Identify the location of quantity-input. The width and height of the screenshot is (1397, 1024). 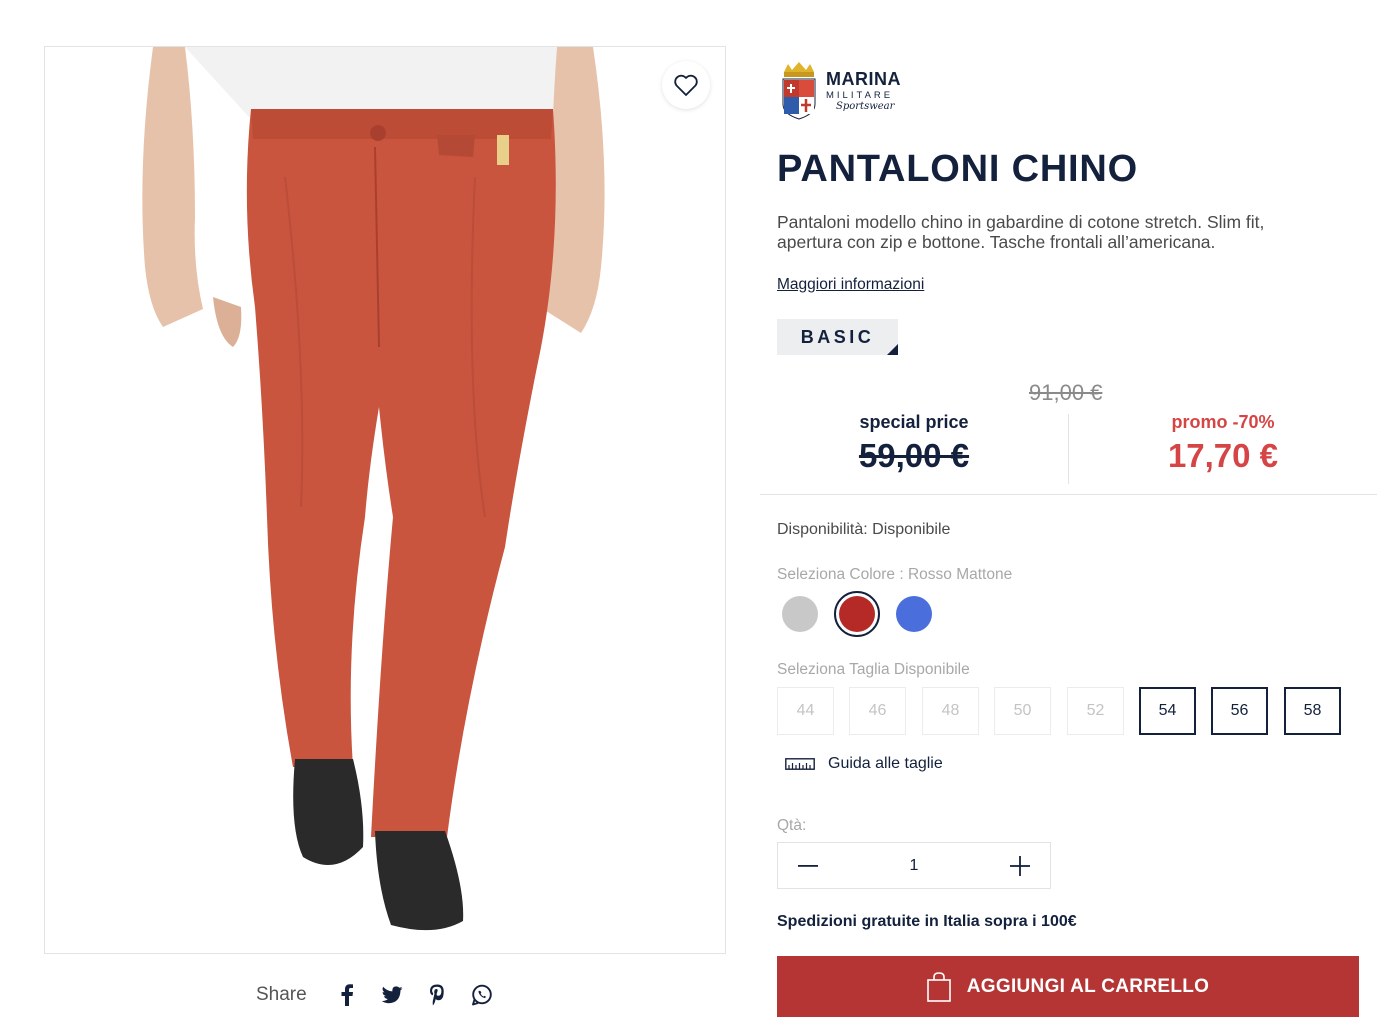
(914, 865).